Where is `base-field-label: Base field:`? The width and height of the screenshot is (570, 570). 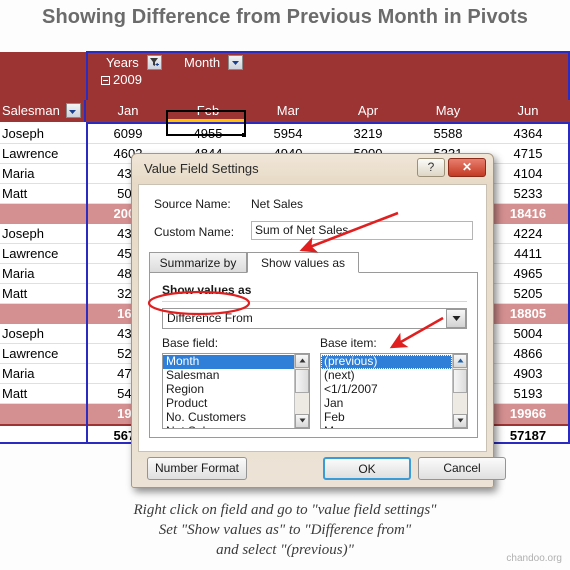 base-field-label: Base field: is located at coordinates (190, 343).